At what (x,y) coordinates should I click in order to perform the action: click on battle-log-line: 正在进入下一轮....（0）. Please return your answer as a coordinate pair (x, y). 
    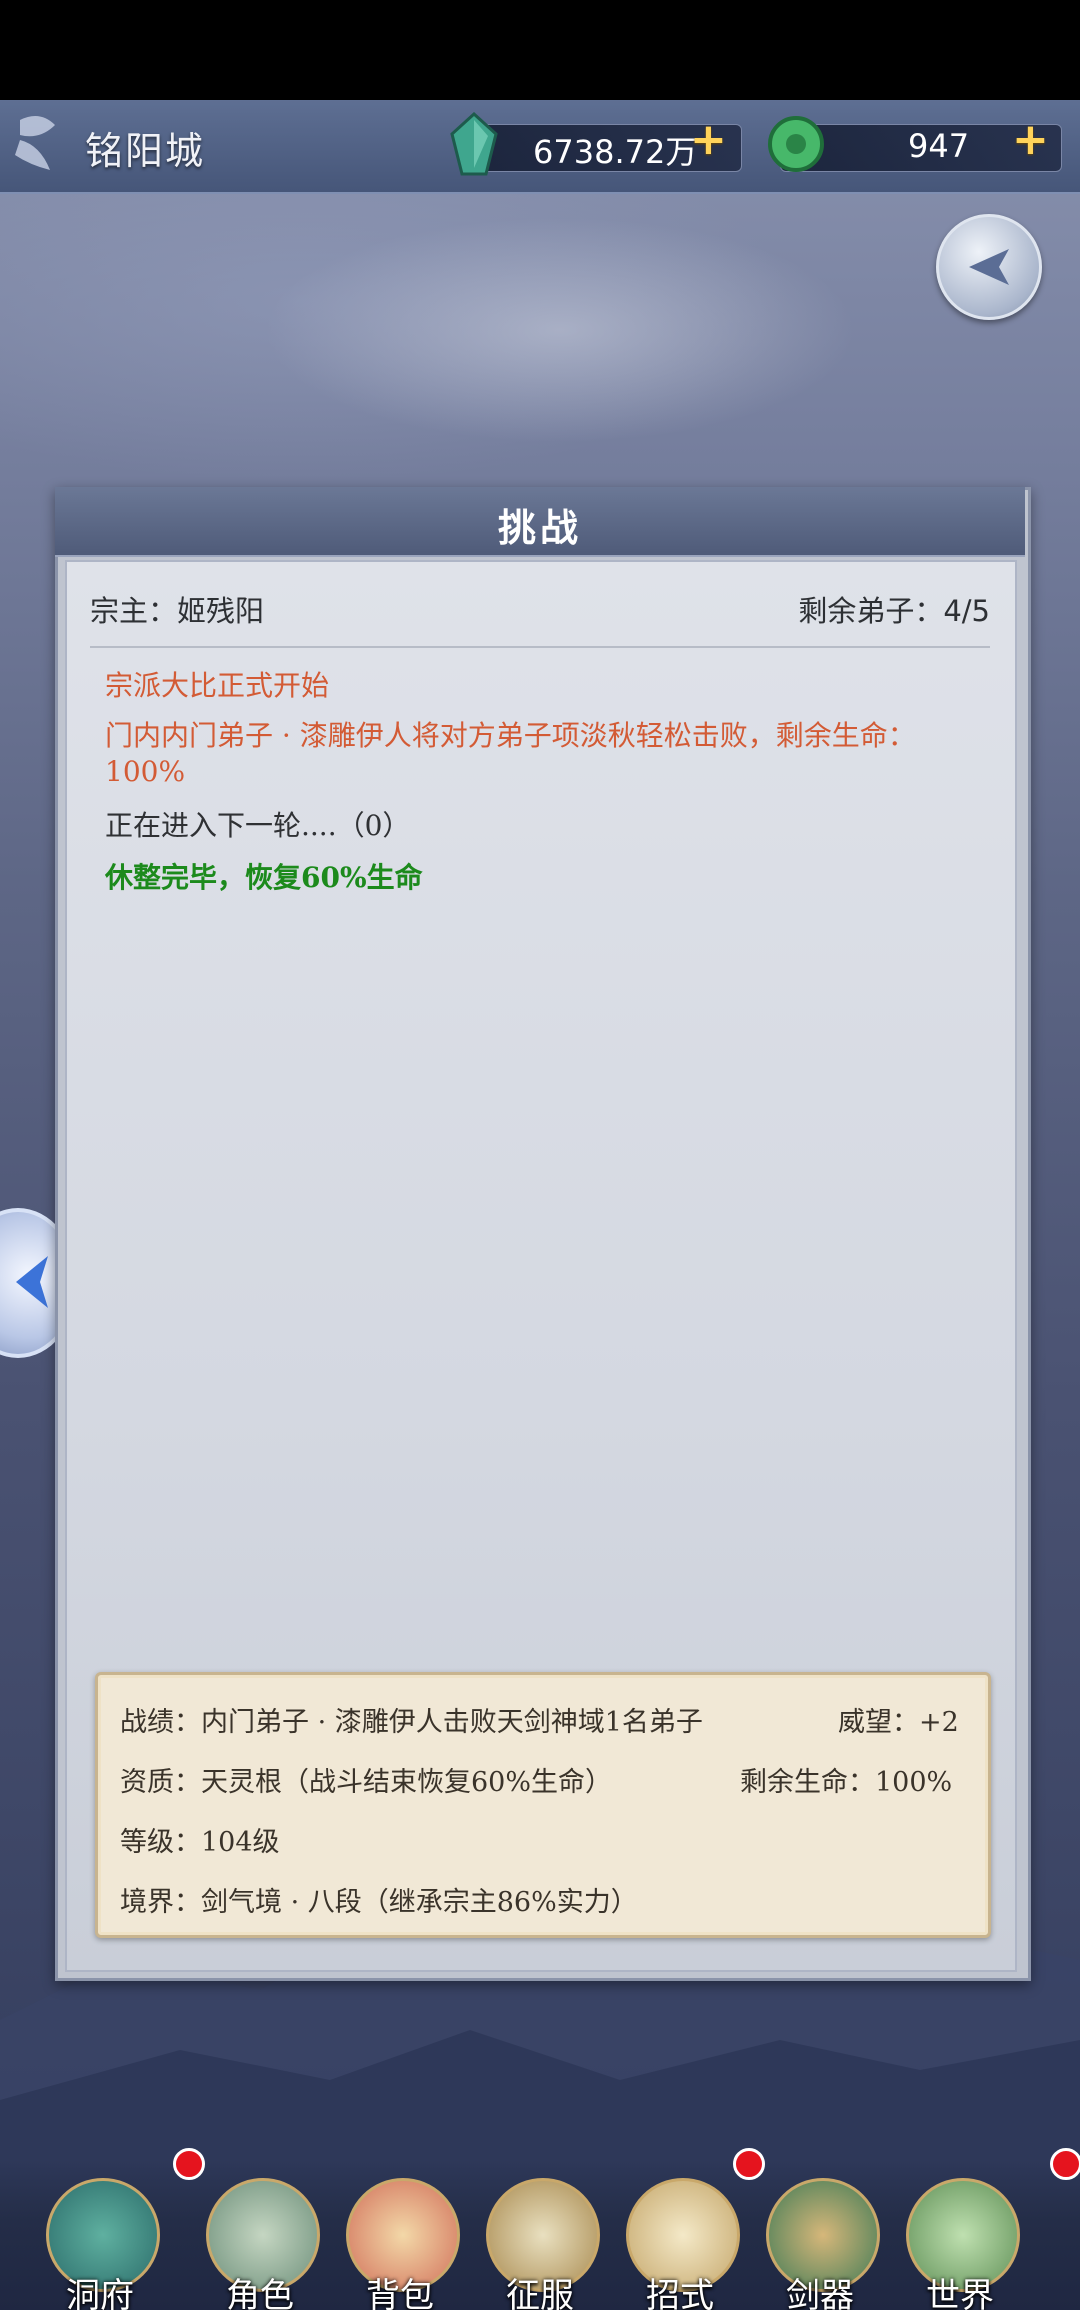
    Looking at the image, I should click on (258, 825).